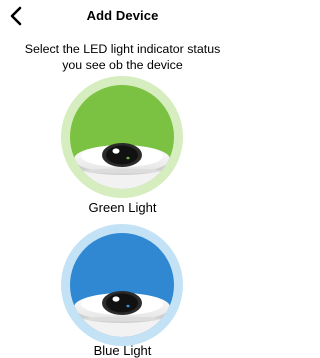 This screenshot has width=320, height=358. Describe the element at coordinates (122, 137) in the screenshot. I see `device-green-led-icon` at that location.